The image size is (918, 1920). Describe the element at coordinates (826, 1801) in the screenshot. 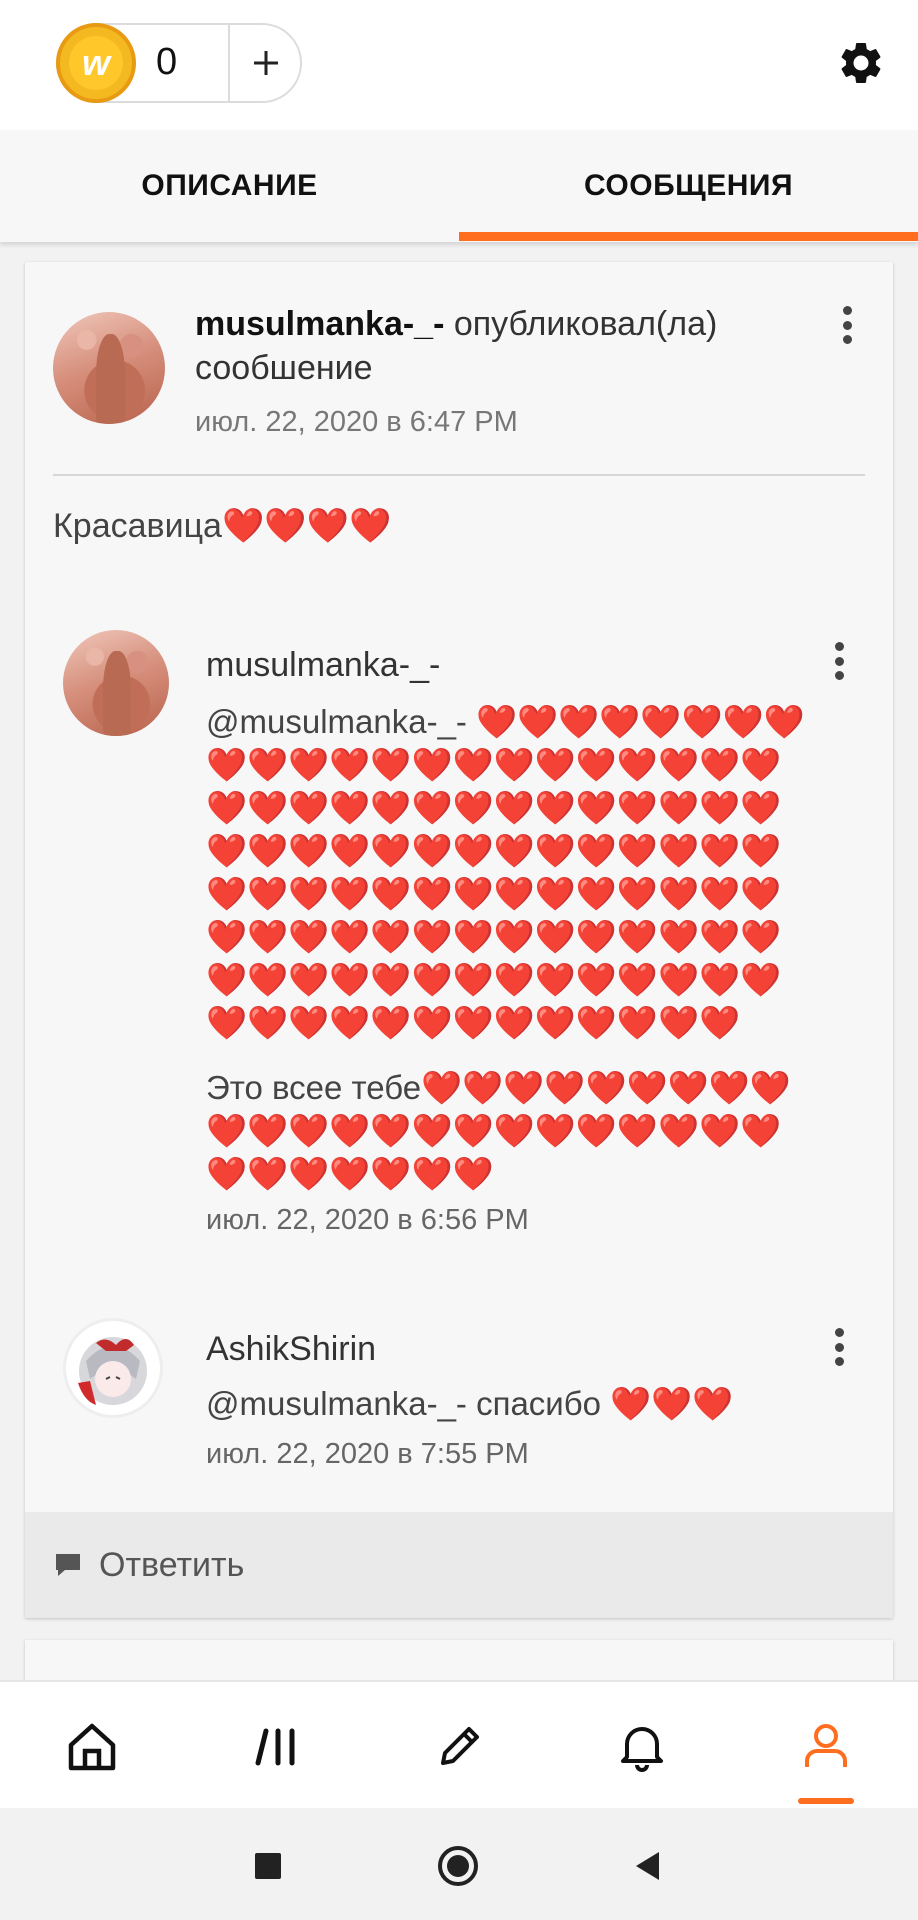

I see `active-nav-indicator` at that location.